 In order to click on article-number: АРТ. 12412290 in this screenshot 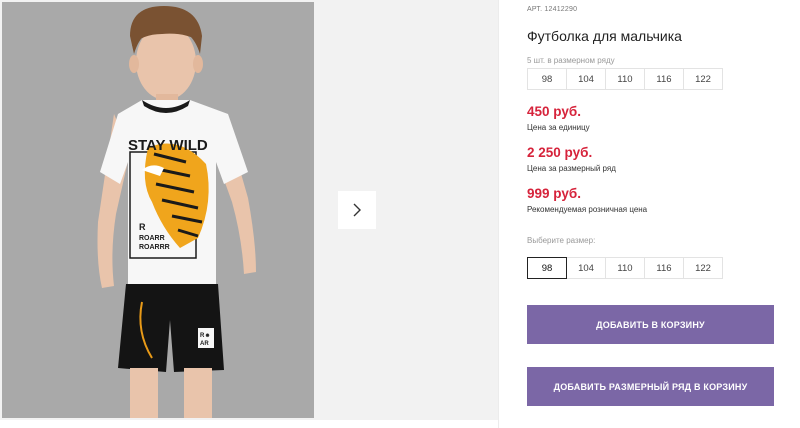, I will do `click(552, 9)`.